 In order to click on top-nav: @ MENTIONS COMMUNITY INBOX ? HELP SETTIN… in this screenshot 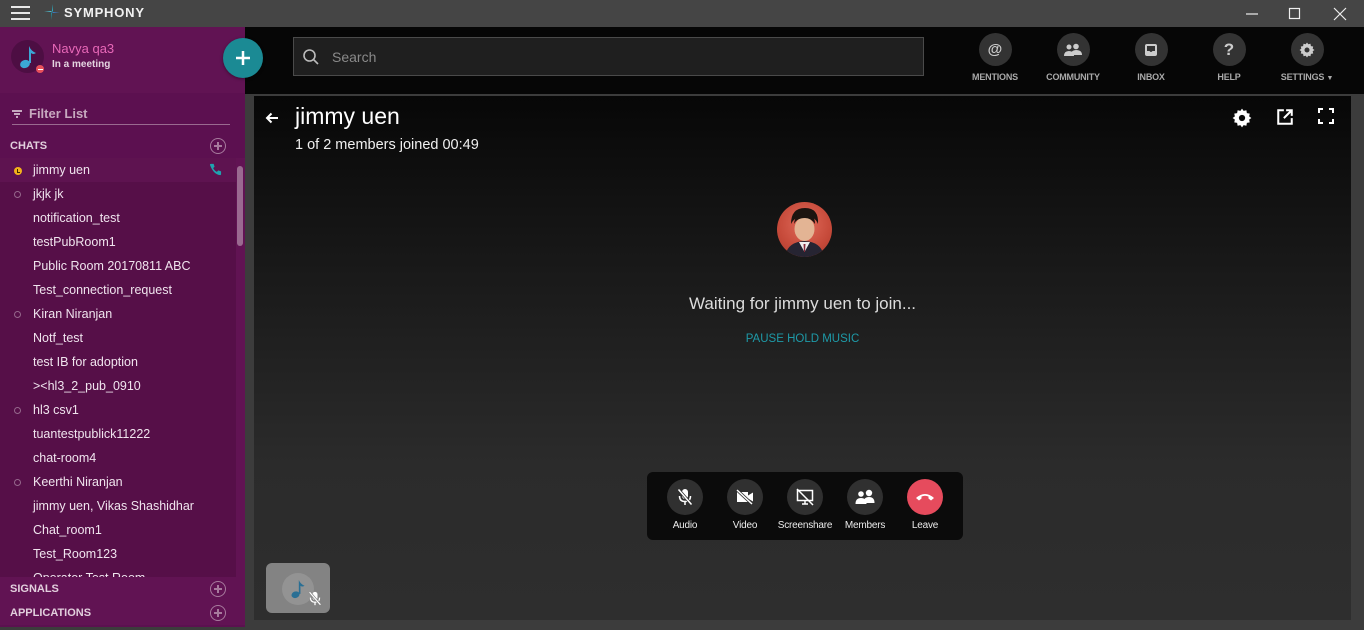, I will do `click(804, 60)`.